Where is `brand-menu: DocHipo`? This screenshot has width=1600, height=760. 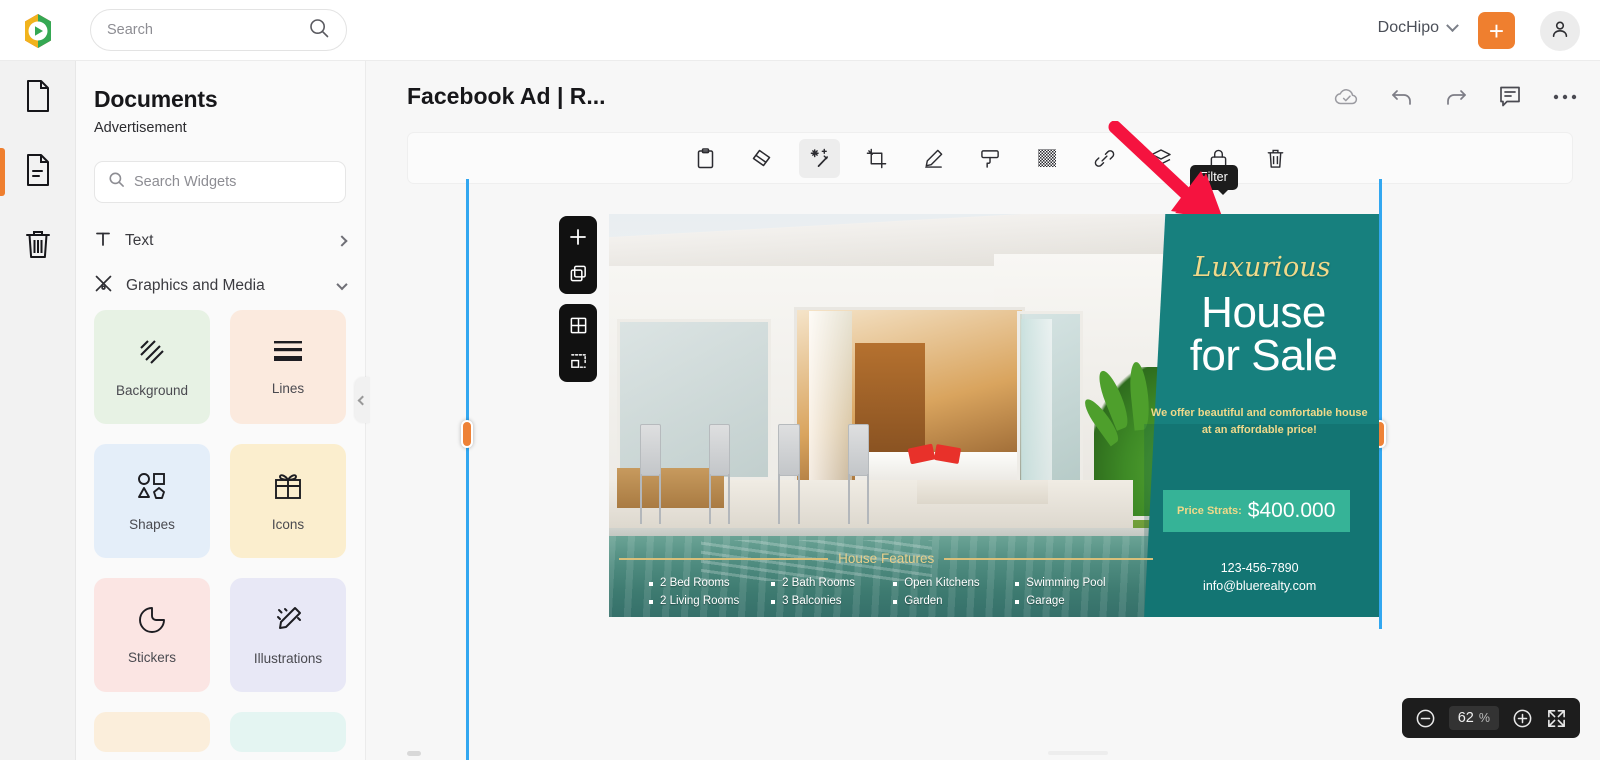
brand-menu: DocHipo is located at coordinates (1418, 27).